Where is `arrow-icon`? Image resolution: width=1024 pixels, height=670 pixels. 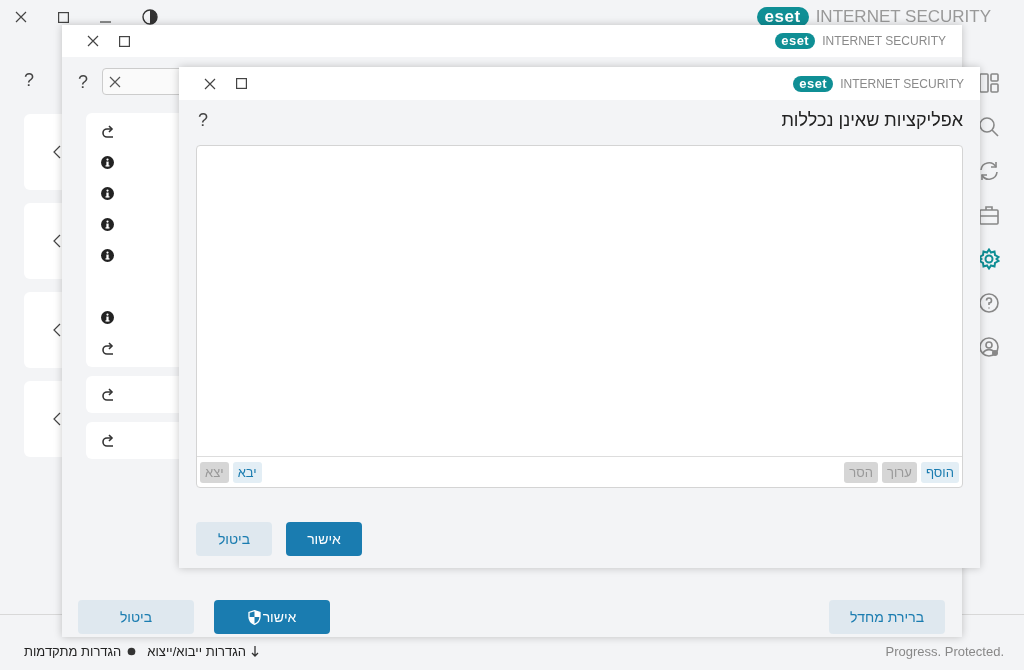 arrow-icon is located at coordinates (254, 651).